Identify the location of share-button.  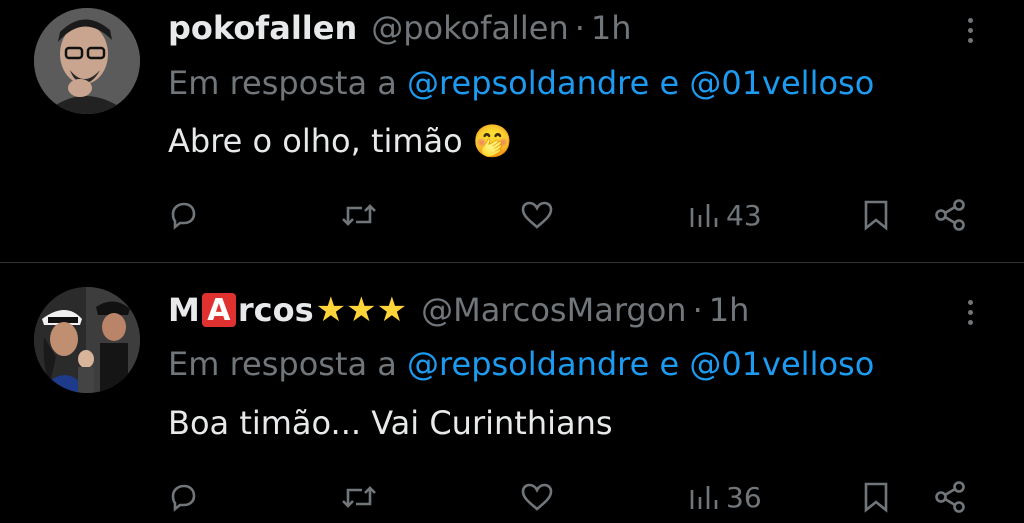
(950, 497).